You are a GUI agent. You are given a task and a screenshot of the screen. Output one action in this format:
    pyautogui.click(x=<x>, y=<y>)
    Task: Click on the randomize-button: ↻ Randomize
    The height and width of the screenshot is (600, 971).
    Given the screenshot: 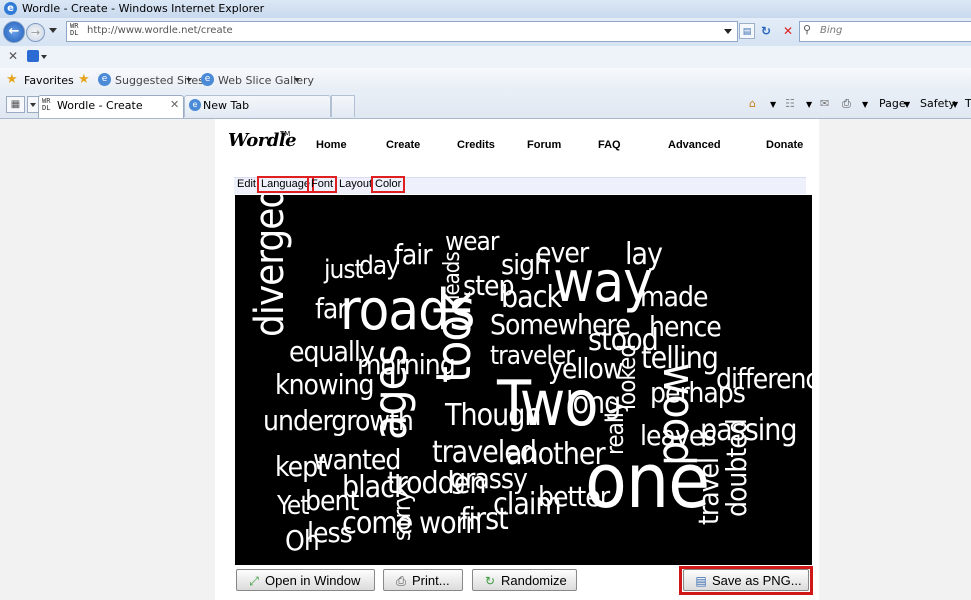 What is the action you would take?
    pyautogui.click(x=524, y=580)
    